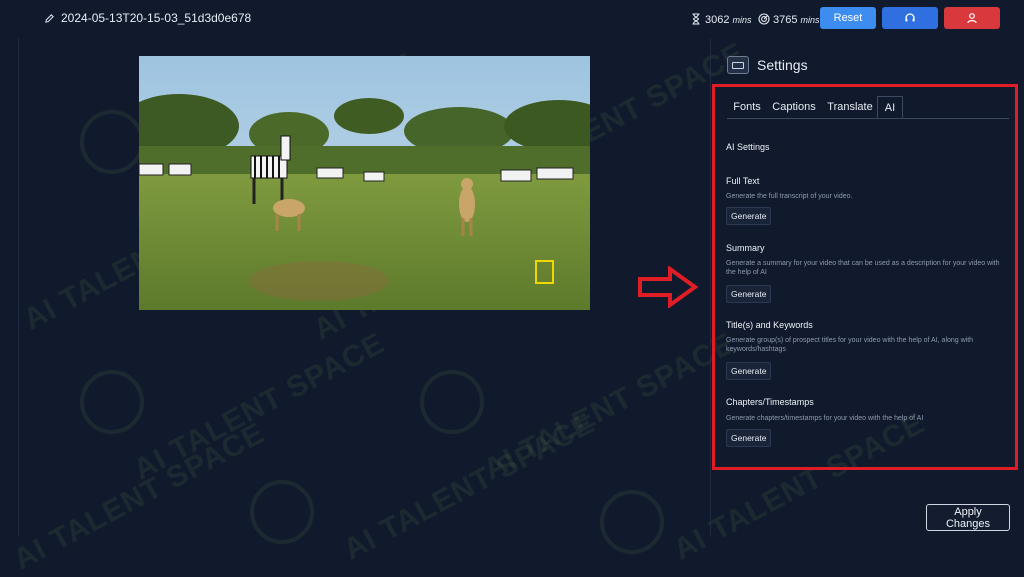 Image resolution: width=1024 pixels, height=577 pixels. I want to click on user-button, so click(972, 18).